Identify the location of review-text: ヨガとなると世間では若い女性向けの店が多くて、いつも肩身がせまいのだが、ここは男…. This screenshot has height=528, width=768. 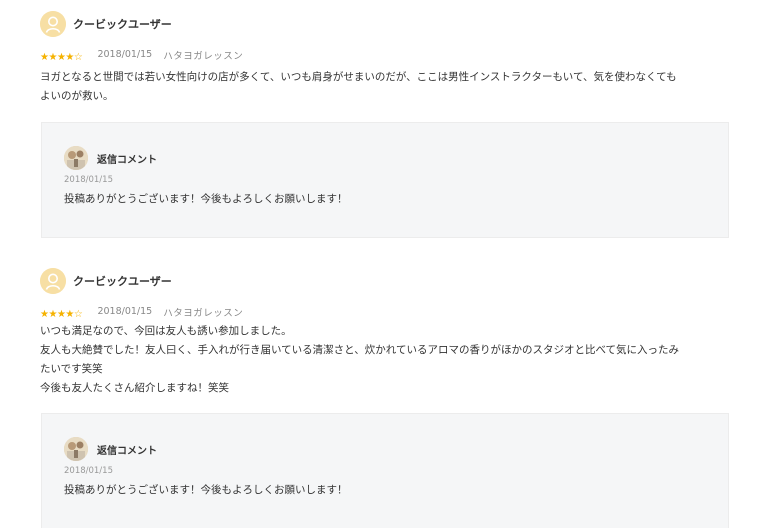
(385, 87).